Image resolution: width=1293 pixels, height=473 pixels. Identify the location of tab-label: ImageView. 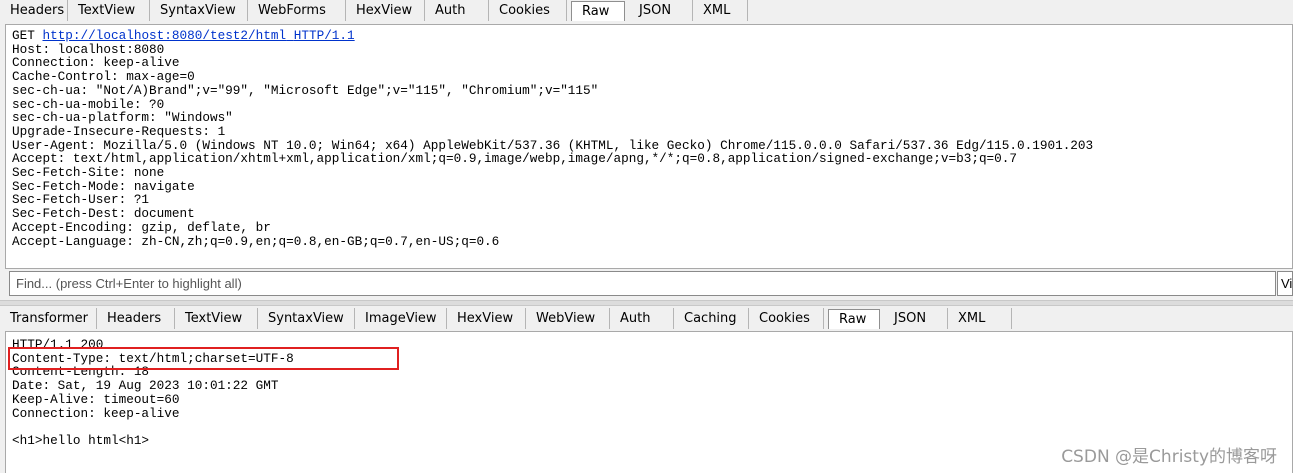
(401, 318).